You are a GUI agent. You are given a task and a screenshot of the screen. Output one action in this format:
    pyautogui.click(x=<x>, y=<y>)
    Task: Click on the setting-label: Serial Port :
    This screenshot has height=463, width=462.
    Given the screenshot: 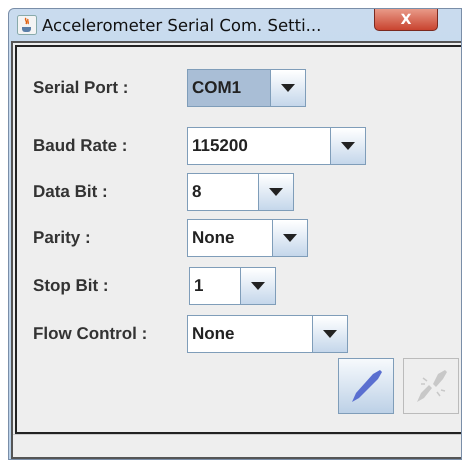 What is the action you would take?
    pyautogui.click(x=81, y=88)
    